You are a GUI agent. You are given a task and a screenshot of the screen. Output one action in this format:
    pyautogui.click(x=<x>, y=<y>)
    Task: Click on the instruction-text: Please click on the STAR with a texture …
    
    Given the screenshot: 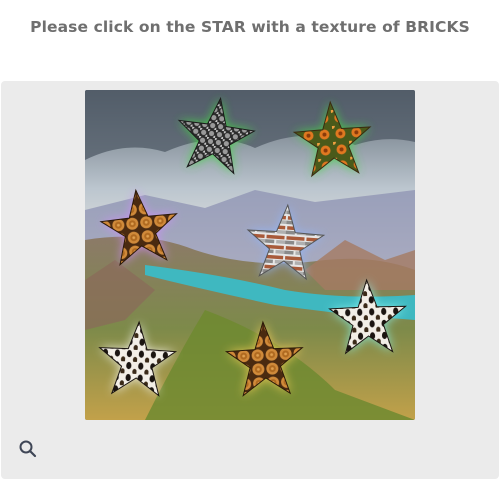 What is the action you would take?
    pyautogui.click(x=250, y=27)
    